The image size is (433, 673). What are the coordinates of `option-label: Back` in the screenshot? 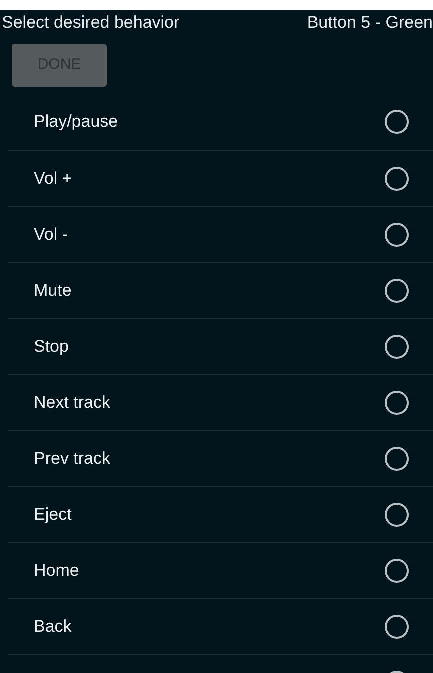 It's located at (53, 627).